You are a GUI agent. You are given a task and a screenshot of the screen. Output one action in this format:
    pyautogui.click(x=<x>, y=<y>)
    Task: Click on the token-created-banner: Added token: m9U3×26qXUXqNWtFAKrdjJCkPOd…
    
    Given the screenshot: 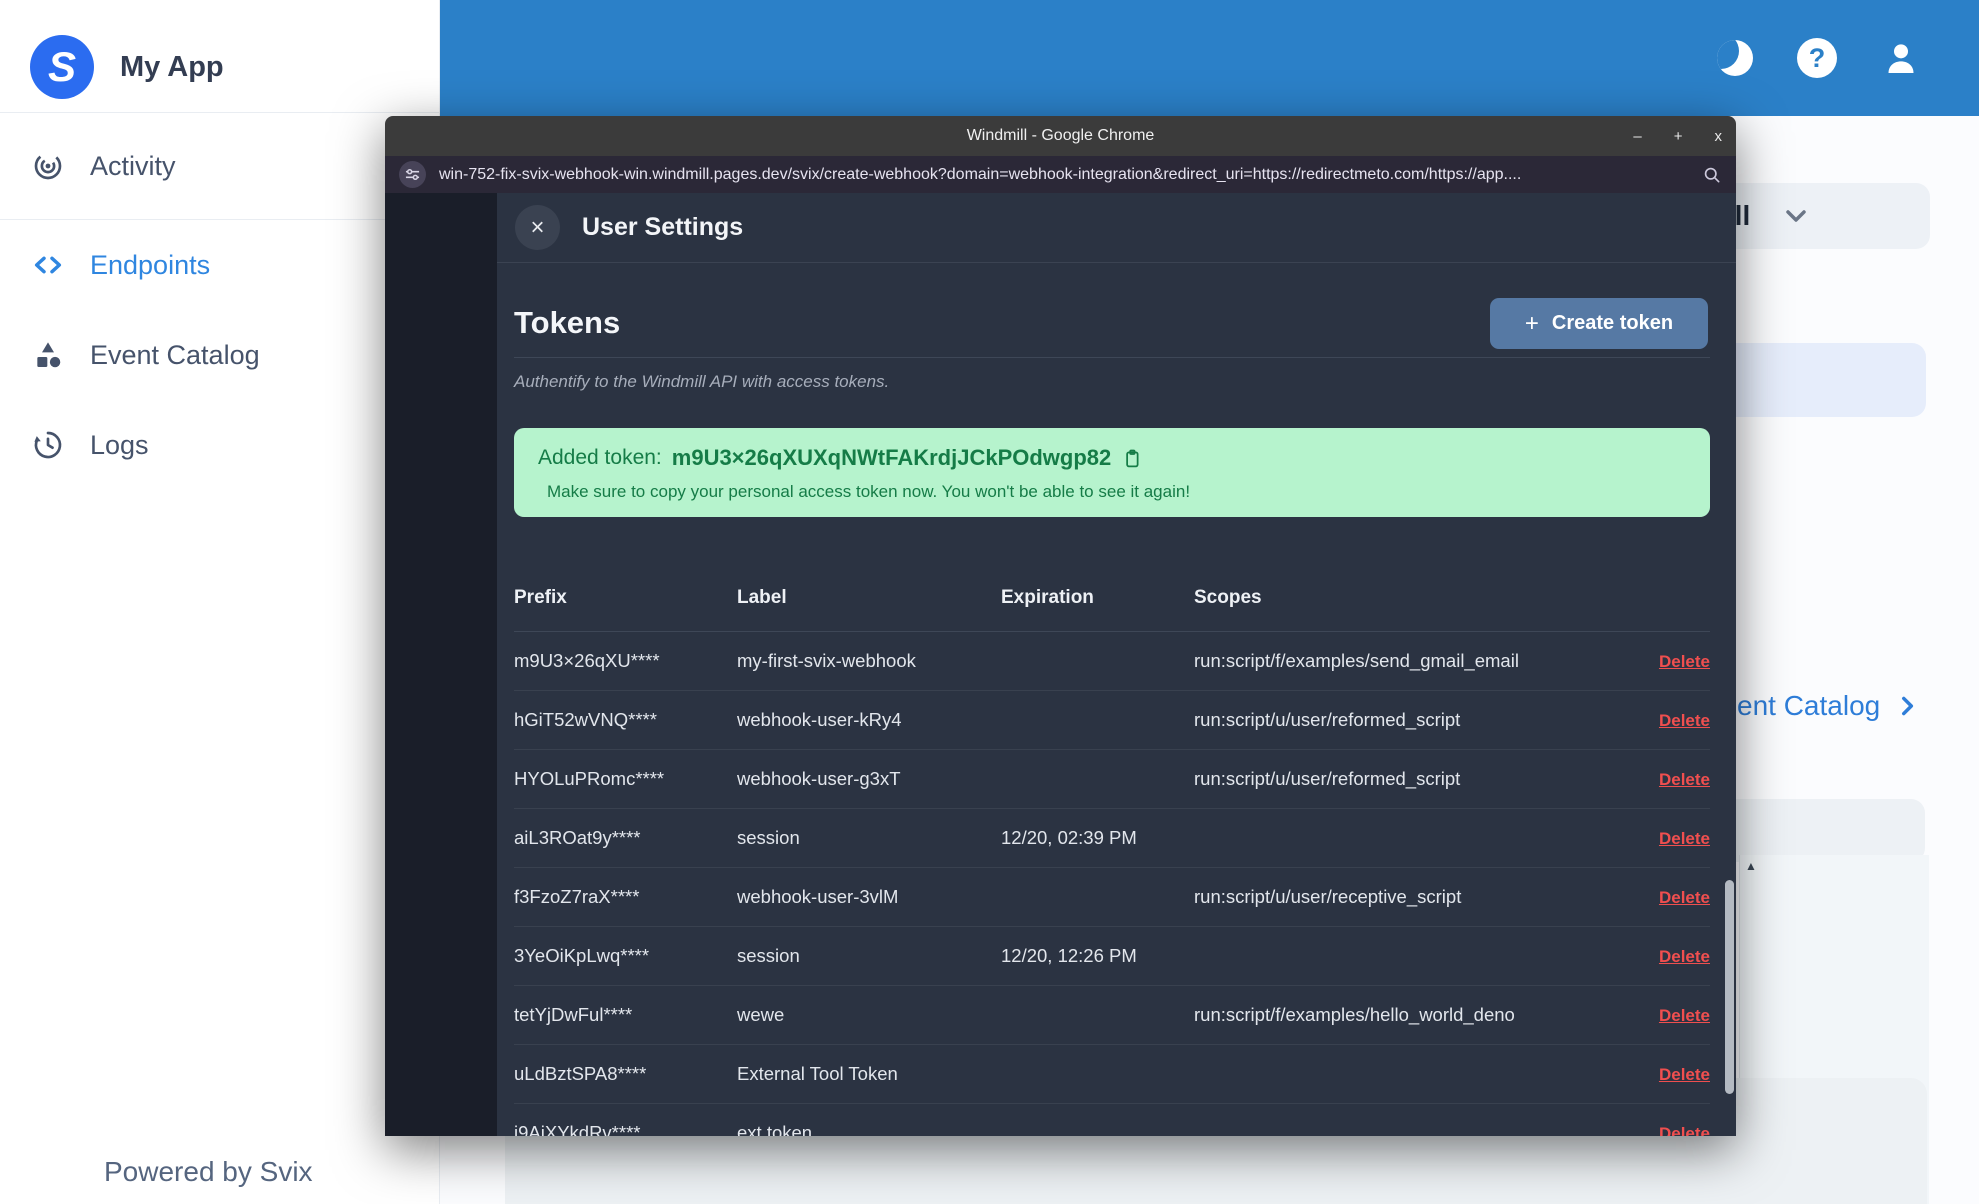 What is the action you would take?
    pyautogui.click(x=1112, y=472)
    